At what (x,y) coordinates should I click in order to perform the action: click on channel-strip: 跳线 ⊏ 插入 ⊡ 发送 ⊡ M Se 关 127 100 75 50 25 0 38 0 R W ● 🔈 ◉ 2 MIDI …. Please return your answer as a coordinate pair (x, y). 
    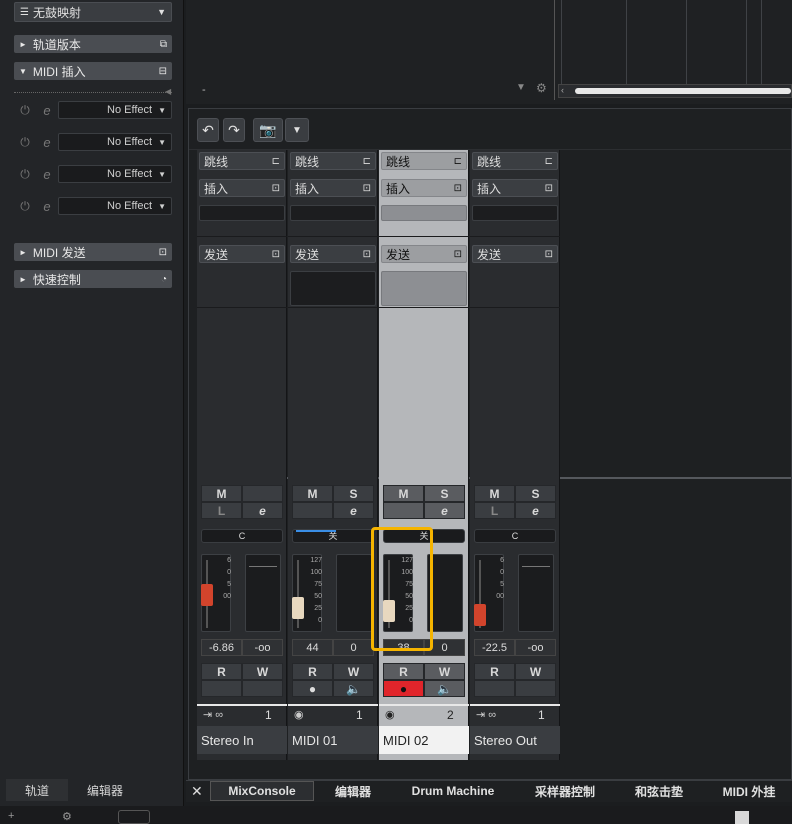
    Looking at the image, I should click on (424, 455).